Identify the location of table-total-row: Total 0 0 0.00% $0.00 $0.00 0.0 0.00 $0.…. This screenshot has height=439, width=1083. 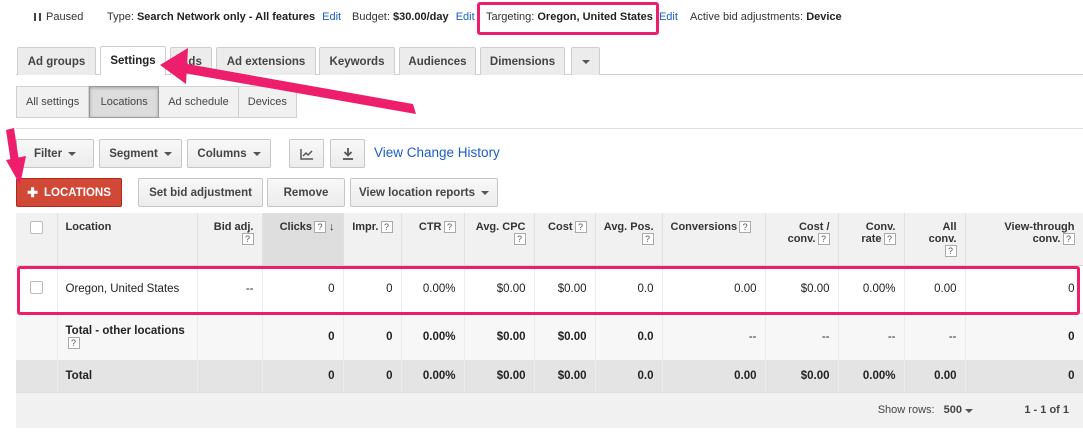
(549, 376).